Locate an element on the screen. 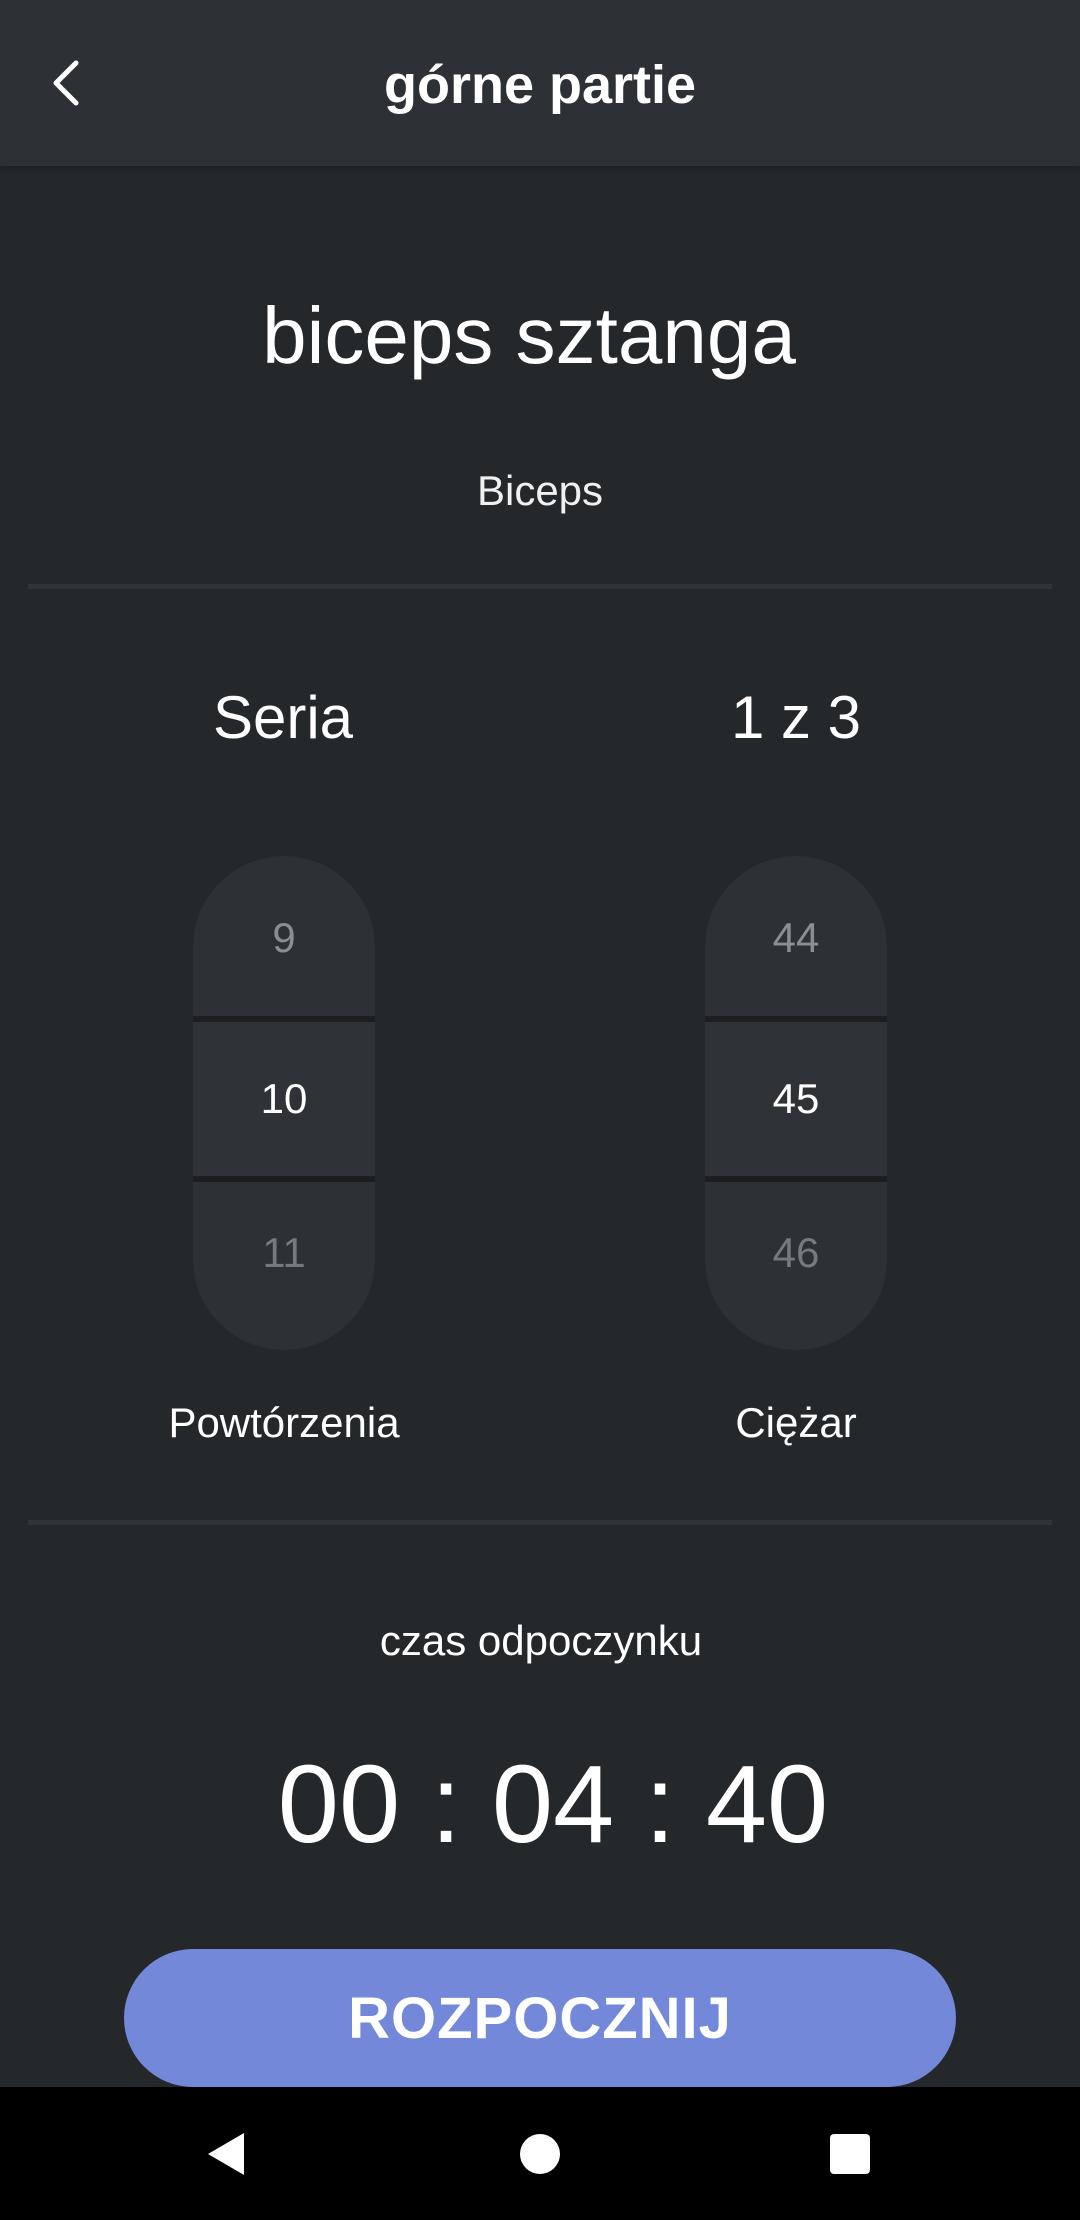 The height and width of the screenshot is (2220, 1080). nav-recents-button is located at coordinates (850, 2154).